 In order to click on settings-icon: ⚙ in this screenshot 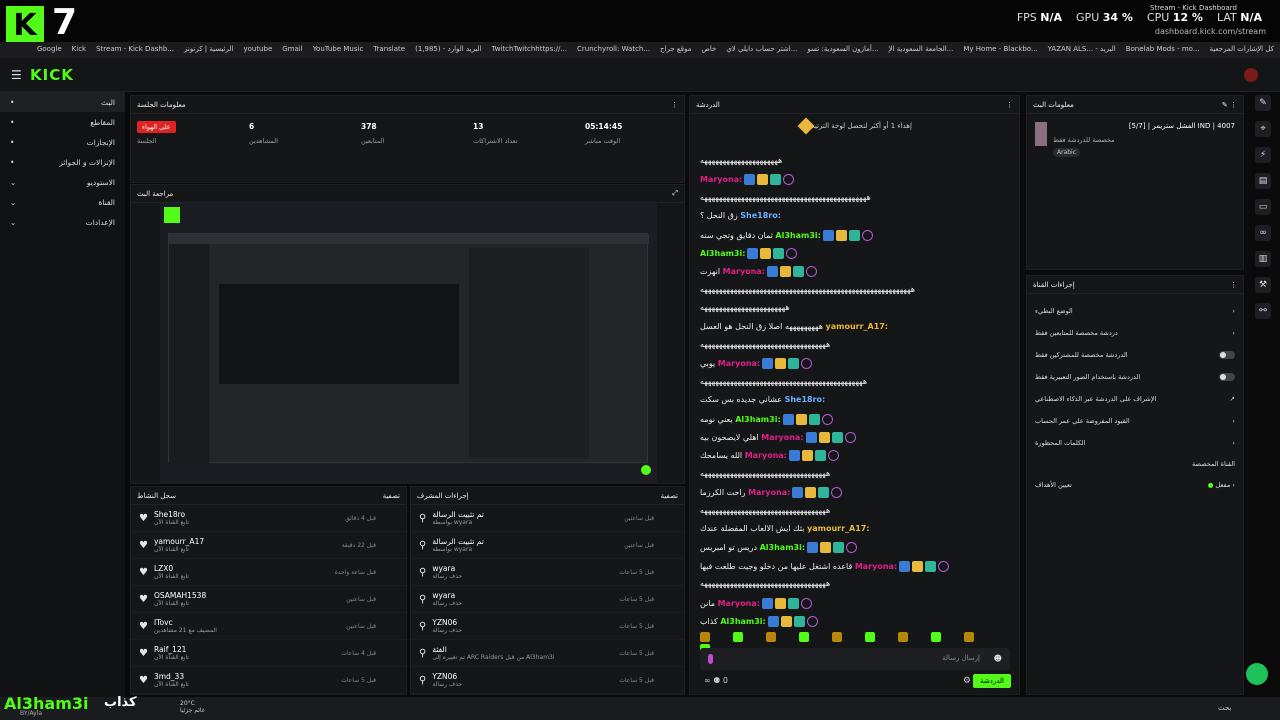, I will do `click(967, 681)`.